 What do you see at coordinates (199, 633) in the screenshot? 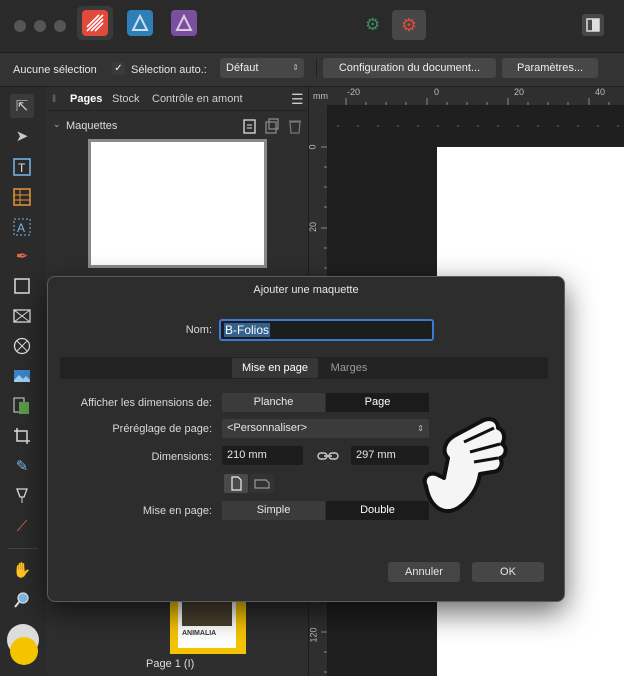
I see `thumbnail-text: ANIMALIA` at bounding box center [199, 633].